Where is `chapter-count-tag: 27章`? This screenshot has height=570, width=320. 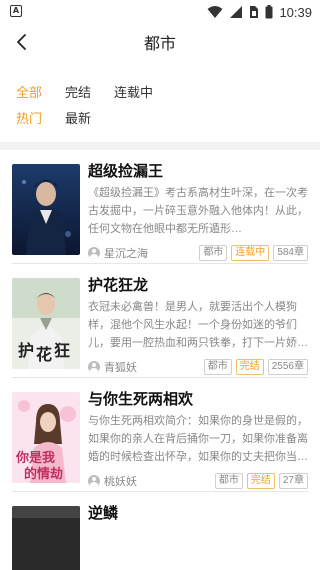 chapter-count-tag: 27章 is located at coordinates (293, 481).